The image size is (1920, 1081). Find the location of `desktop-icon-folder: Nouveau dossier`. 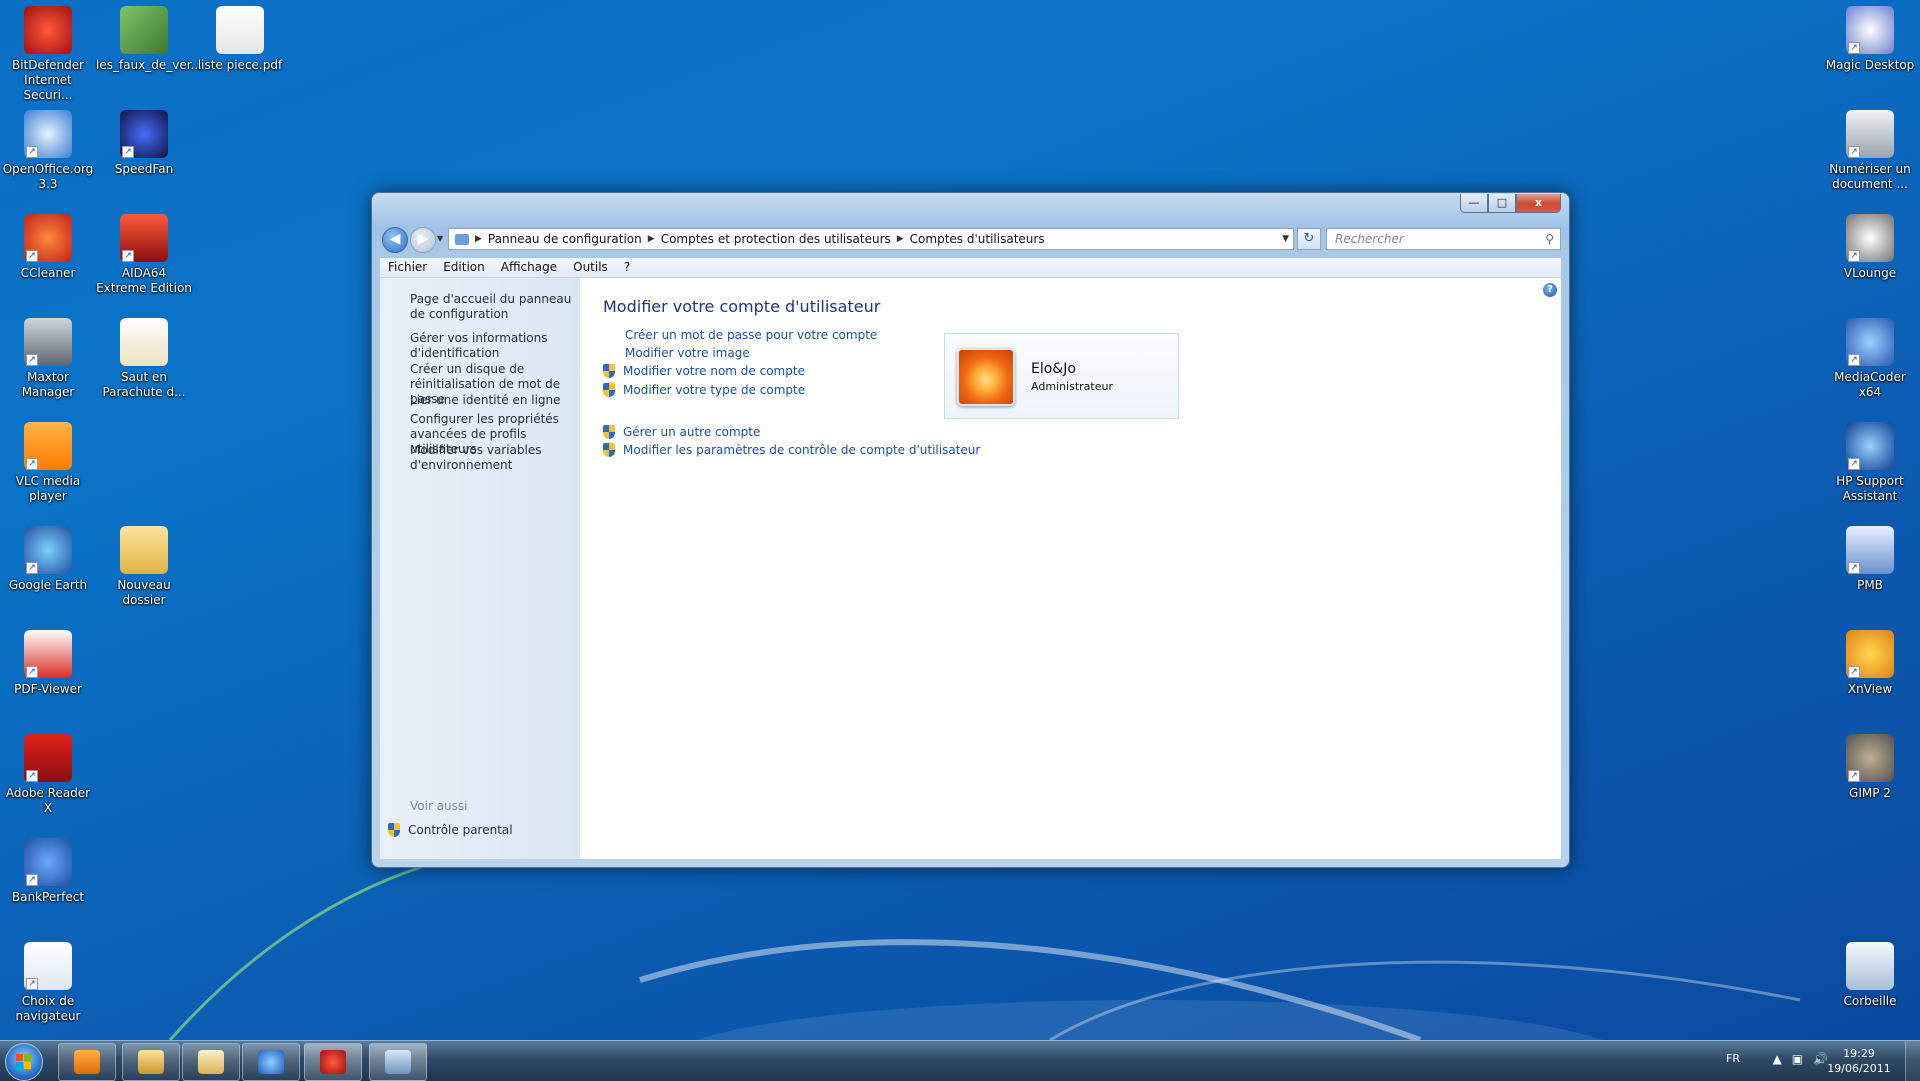

desktop-icon-folder: Nouveau dossier is located at coordinates (144, 564).